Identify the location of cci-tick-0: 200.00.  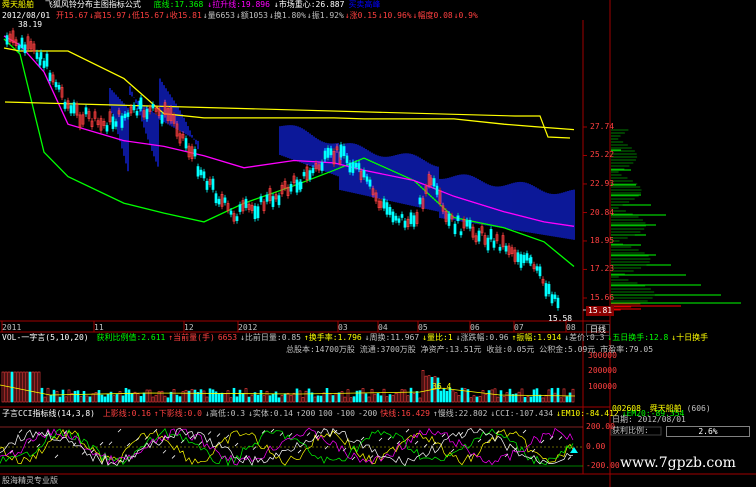
(600, 426).